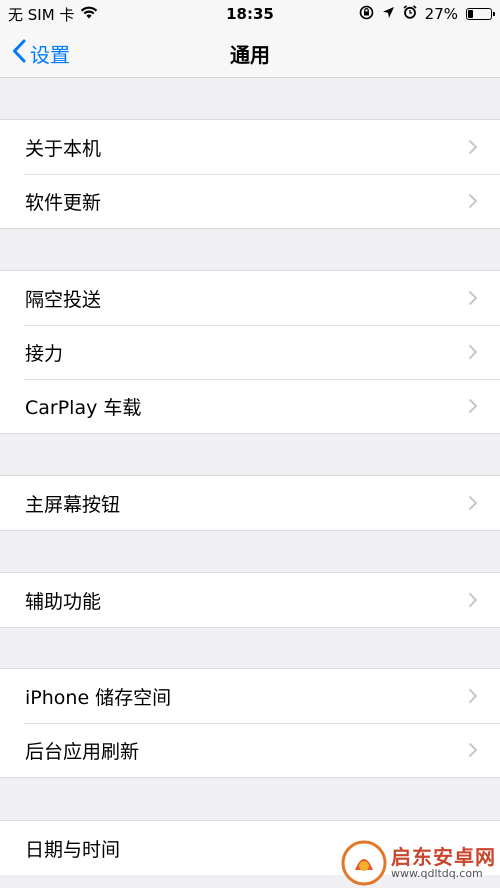 The height and width of the screenshot is (888, 500). Describe the element at coordinates (250, 298) in the screenshot. I see `settings-row-airdrop: 隔空投送` at that location.